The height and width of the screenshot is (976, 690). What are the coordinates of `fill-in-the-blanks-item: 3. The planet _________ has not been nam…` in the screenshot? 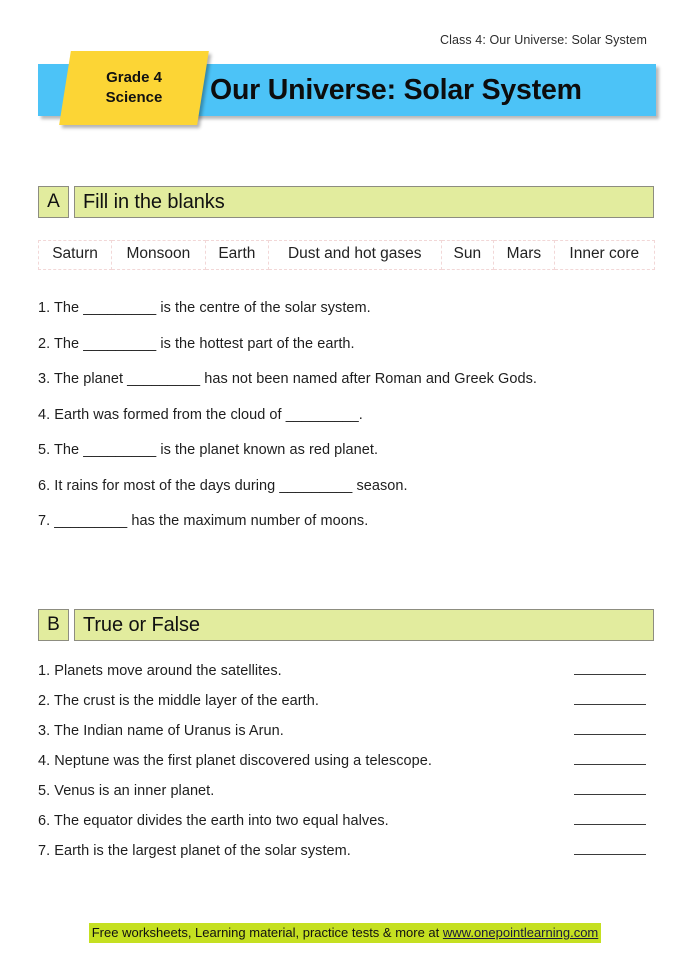 It's located at (348, 379).